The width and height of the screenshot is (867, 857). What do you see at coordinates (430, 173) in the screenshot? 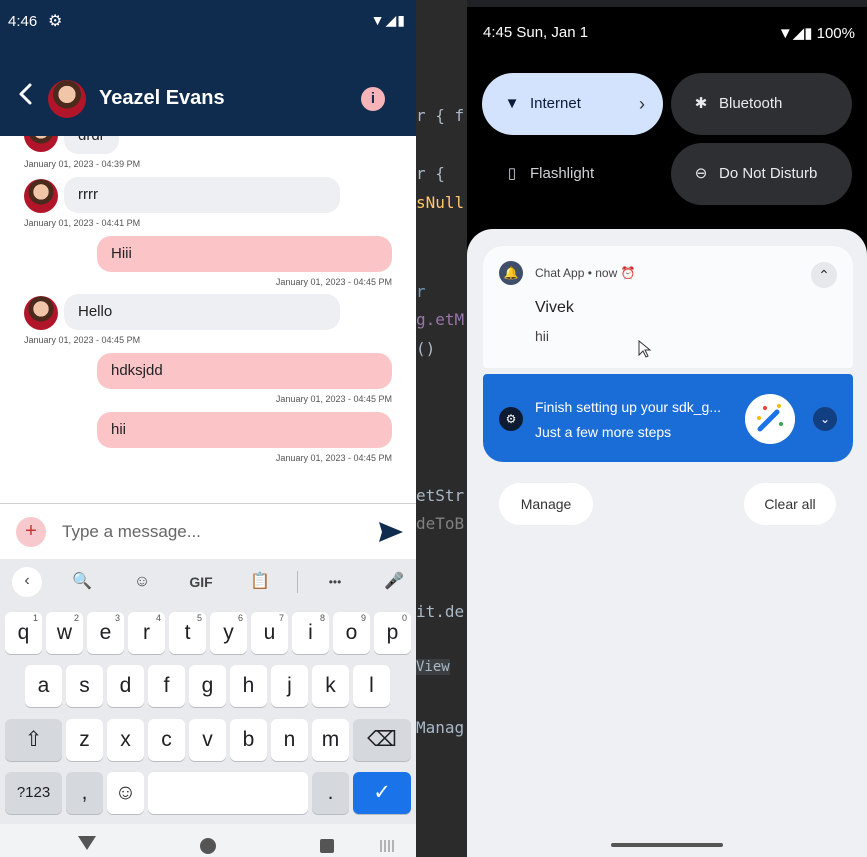
I see `code-line: r {` at bounding box center [430, 173].